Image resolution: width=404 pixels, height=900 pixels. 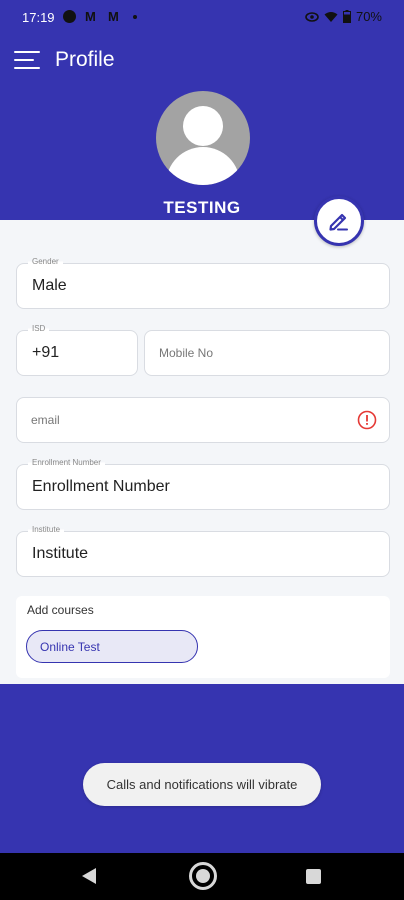 I want to click on wifi-icon, so click(x=331, y=16).